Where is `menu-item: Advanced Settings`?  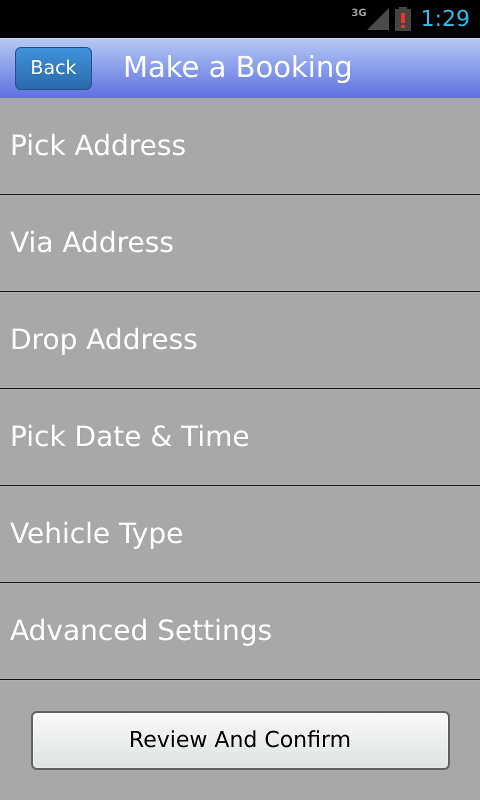
menu-item: Advanced Settings is located at coordinates (240, 631).